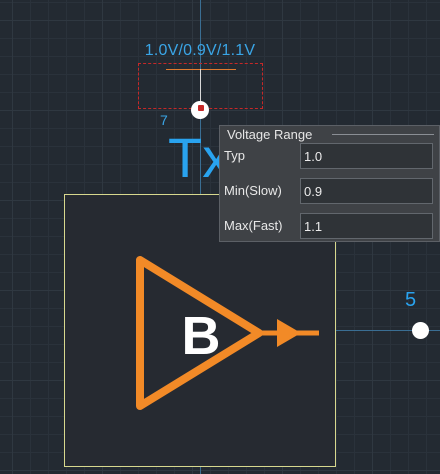 The image size is (440, 474). Describe the element at coordinates (383, 134) in the screenshot. I see `panel-title-divider` at that location.